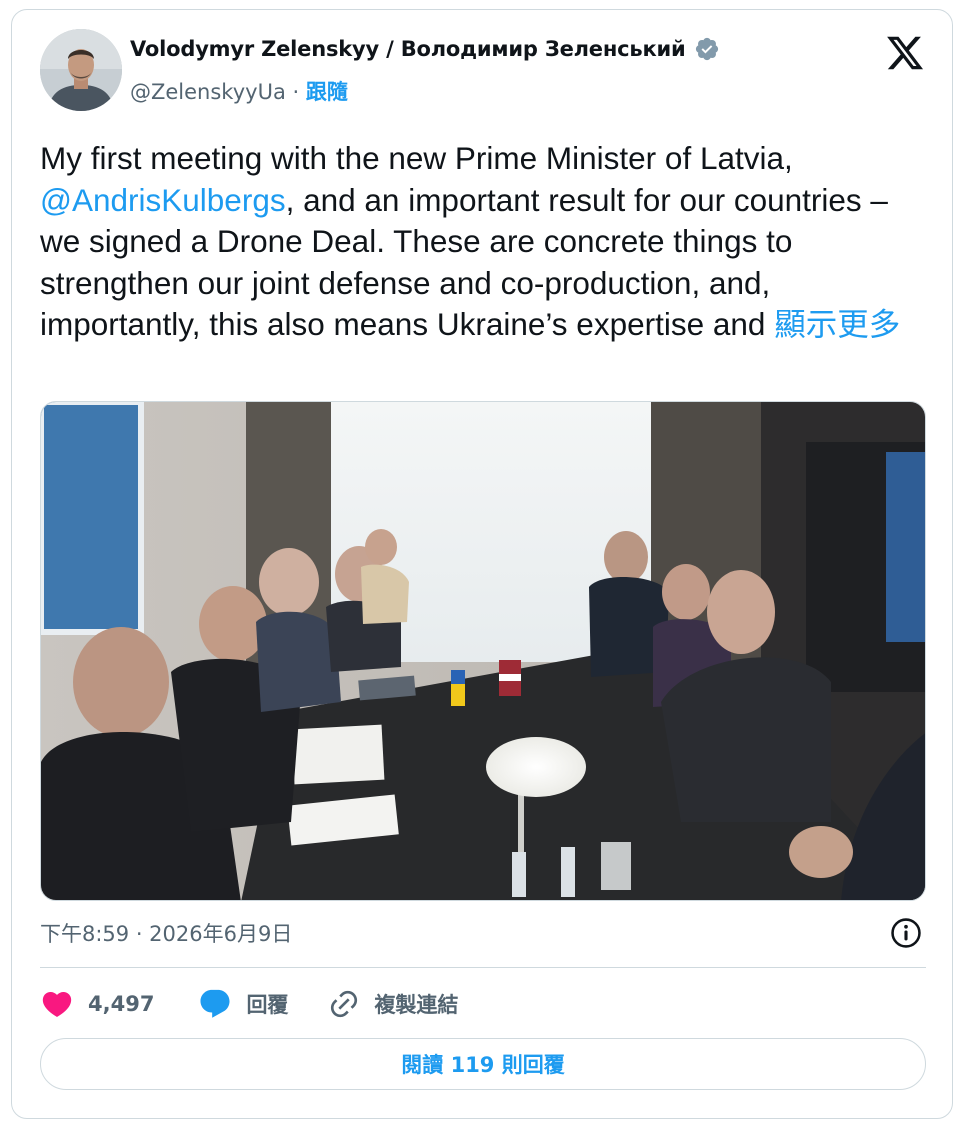 The height and width of the screenshot is (1133, 960). Describe the element at coordinates (243, 1004) in the screenshot. I see `reply-button: 回覆` at that location.